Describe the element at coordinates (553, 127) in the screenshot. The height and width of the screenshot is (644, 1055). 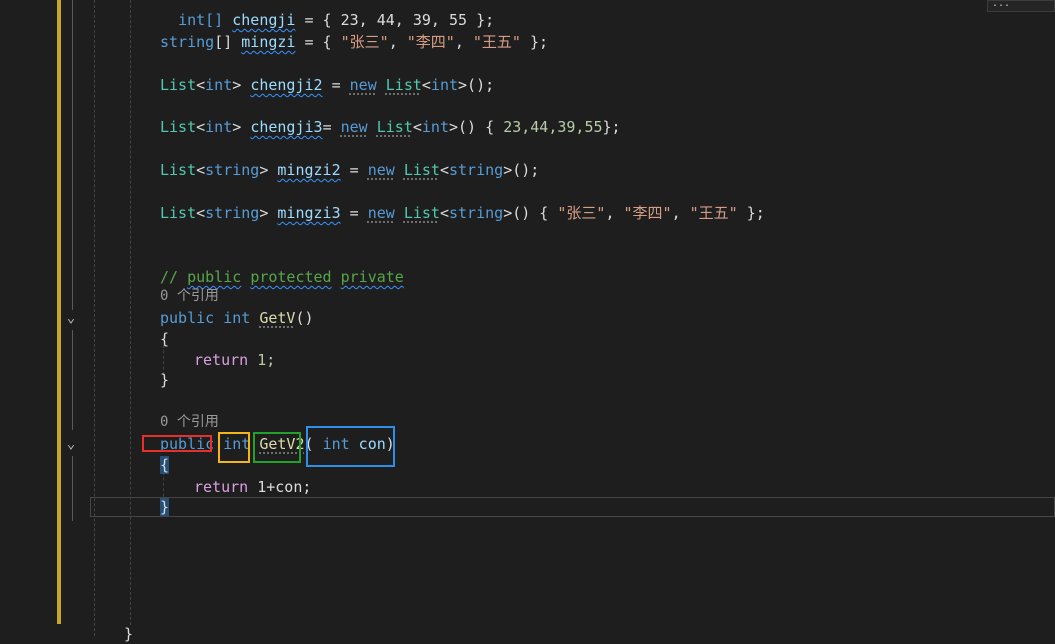
I see `number-literal: 23,44,39,55` at that location.